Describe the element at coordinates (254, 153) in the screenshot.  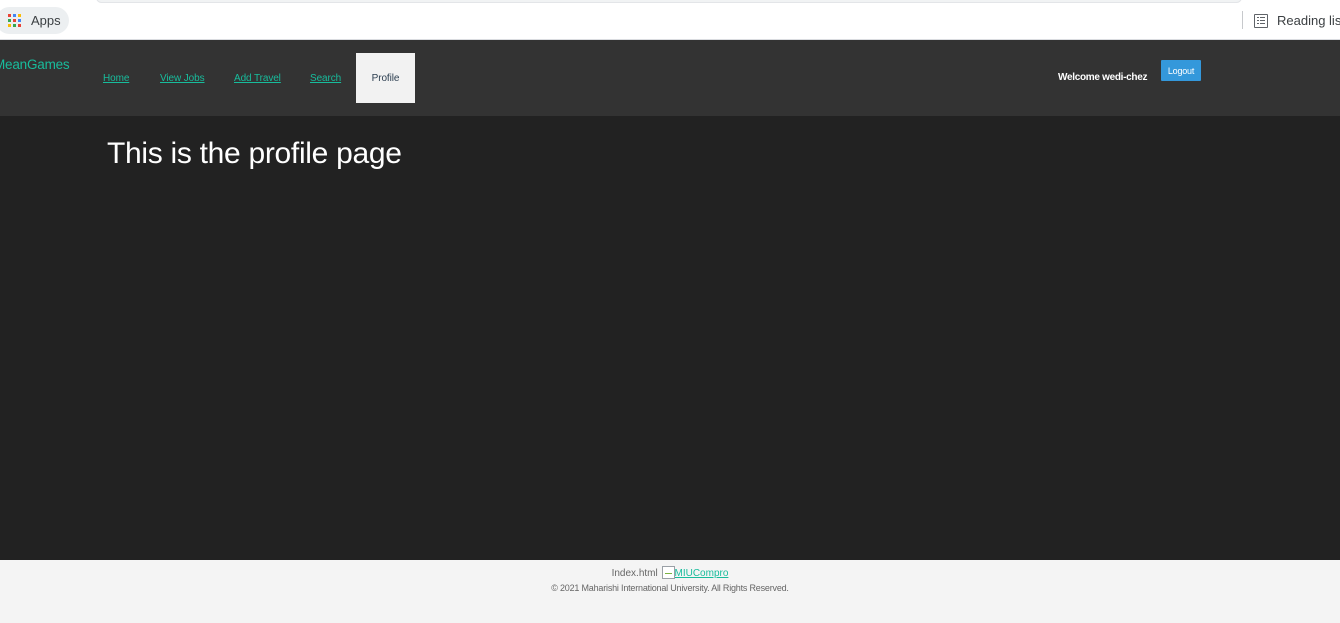
I see `page-title: This is the profile page` at that location.